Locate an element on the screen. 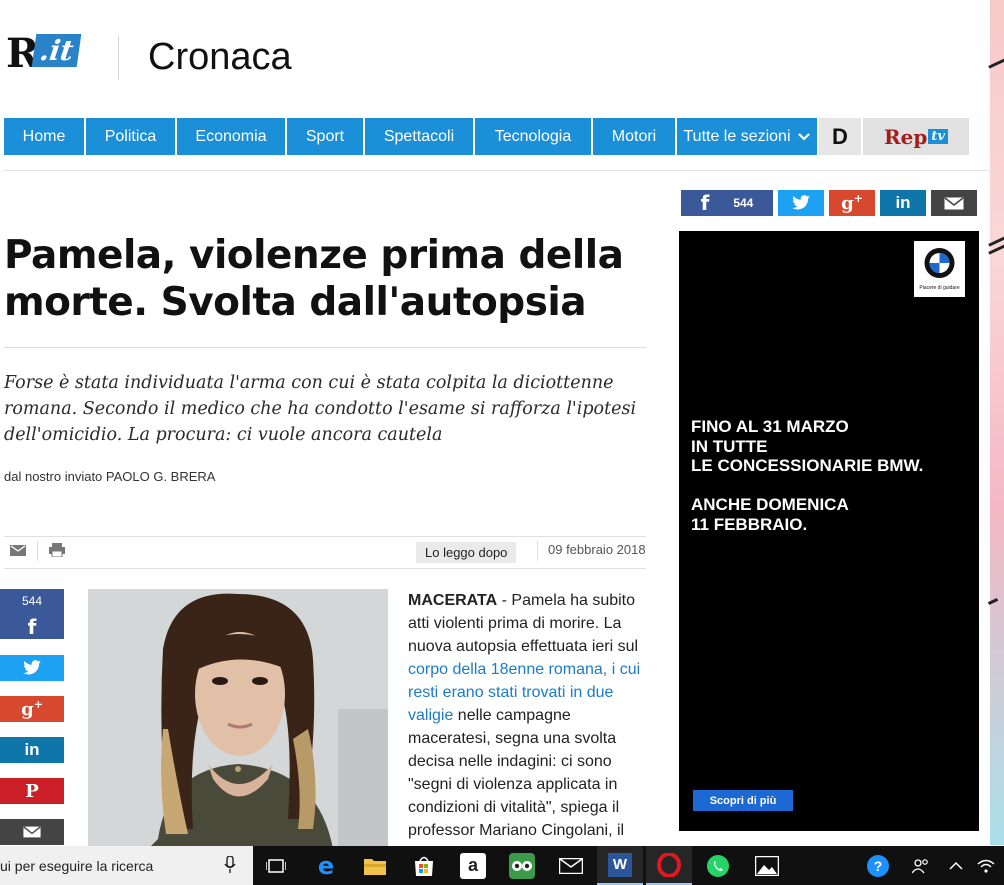 The width and height of the screenshot is (1004, 885). chevron-up-icon is located at coordinates (956, 865).